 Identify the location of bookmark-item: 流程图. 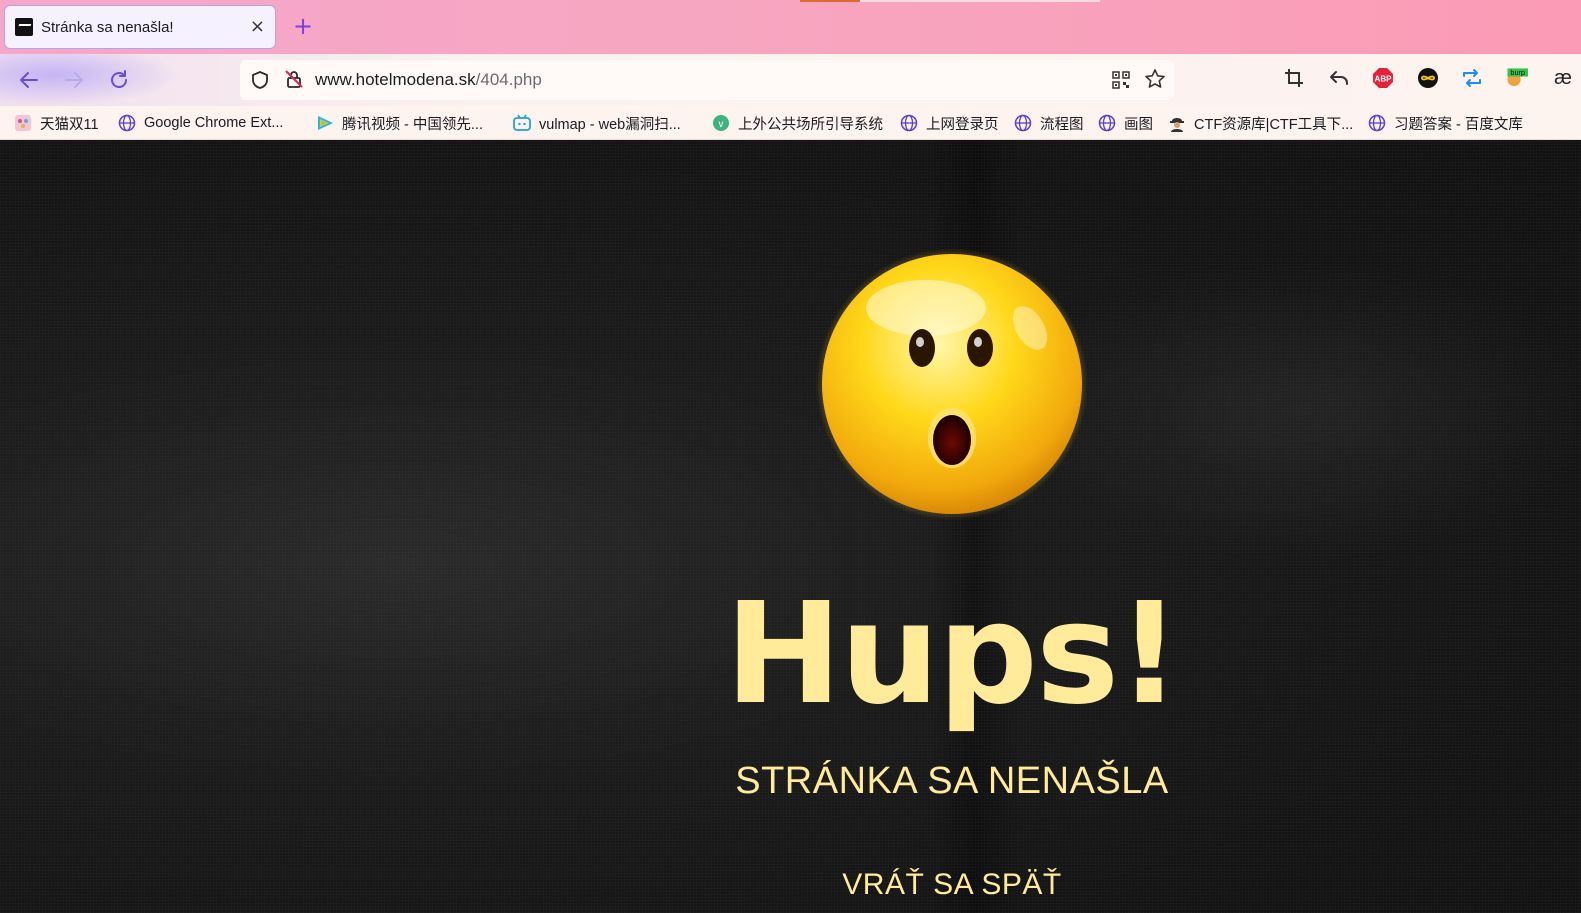
(1049, 123).